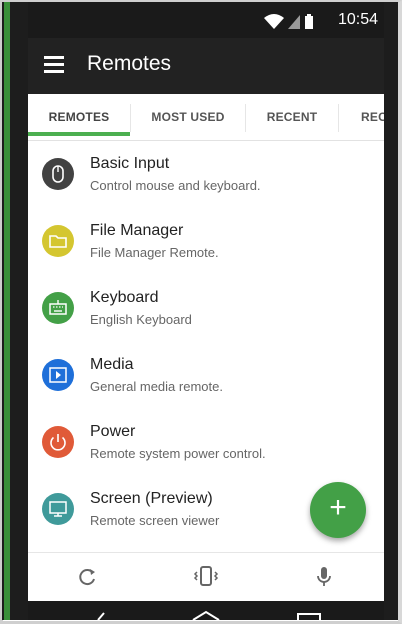  I want to click on list-item: File Manager File Manager Remote., so click(206, 242).